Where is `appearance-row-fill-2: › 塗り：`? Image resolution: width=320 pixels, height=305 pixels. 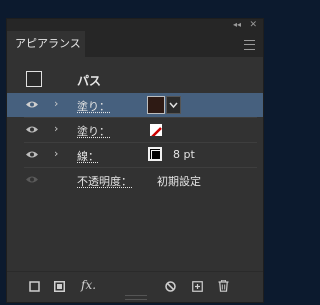
appearance-row-fill-2: › 塗り： is located at coordinates (135, 130).